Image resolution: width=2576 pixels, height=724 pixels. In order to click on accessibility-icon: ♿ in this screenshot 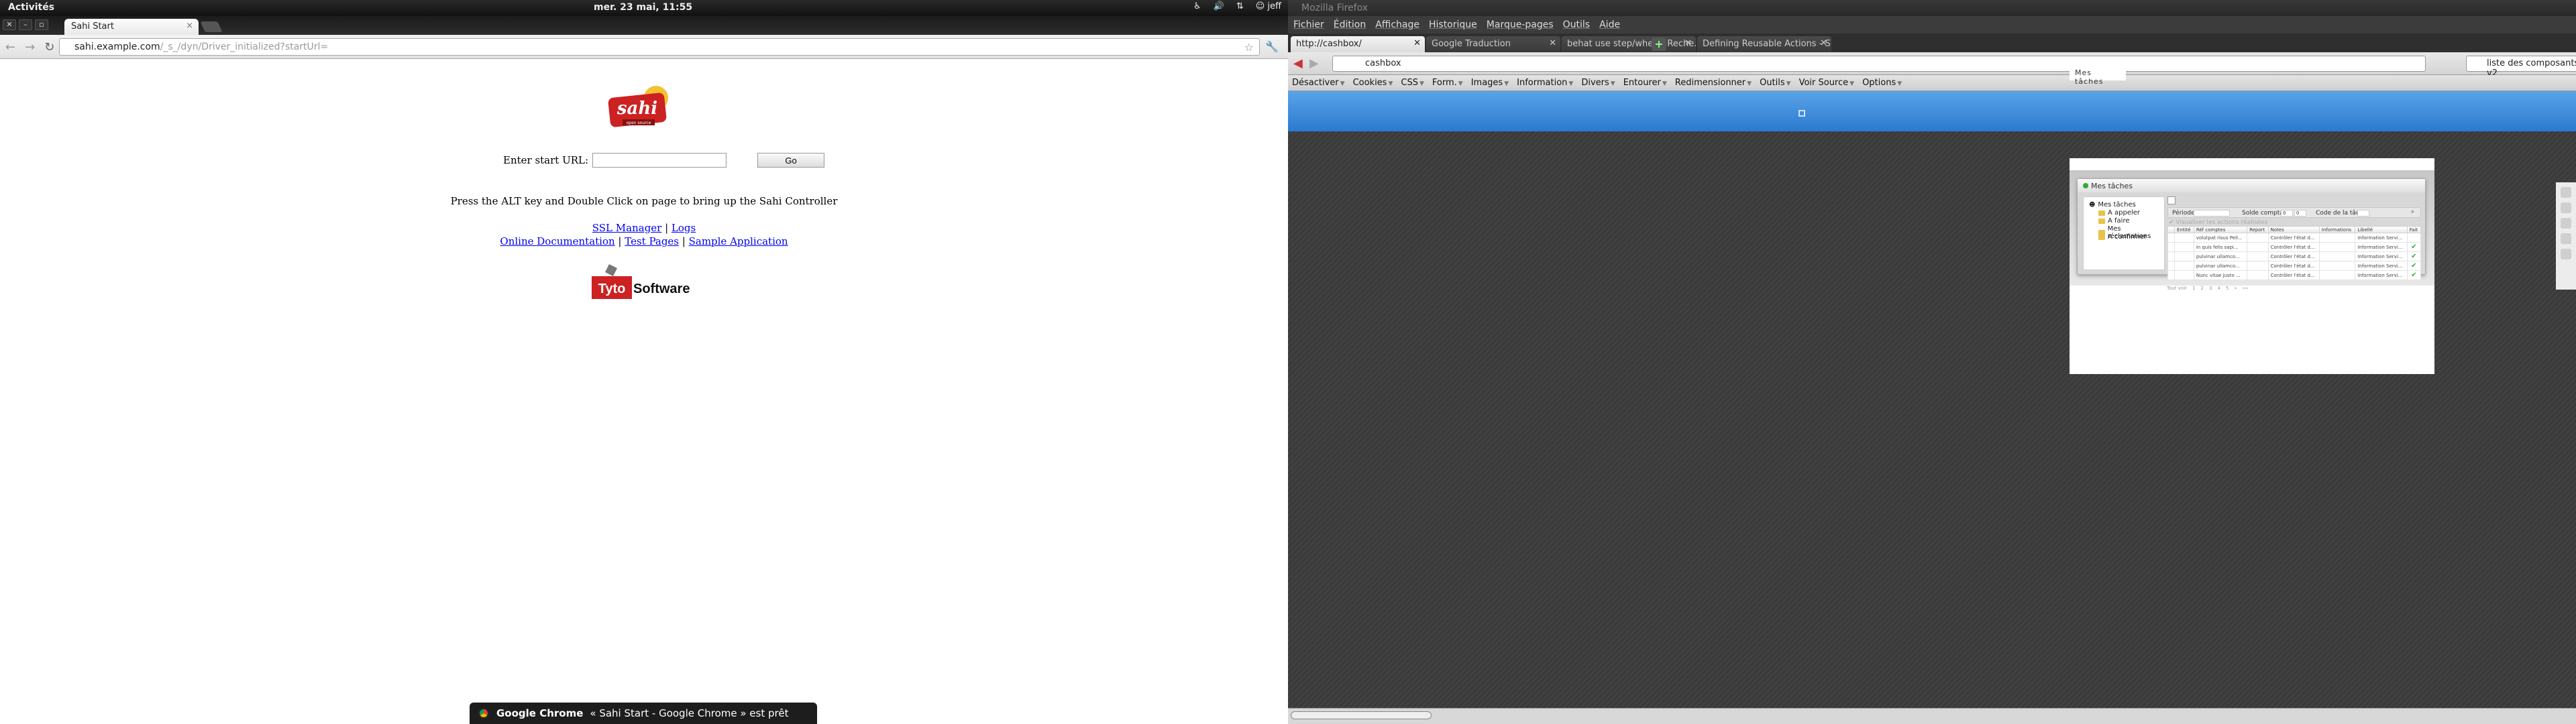, I will do `click(1197, 6)`.